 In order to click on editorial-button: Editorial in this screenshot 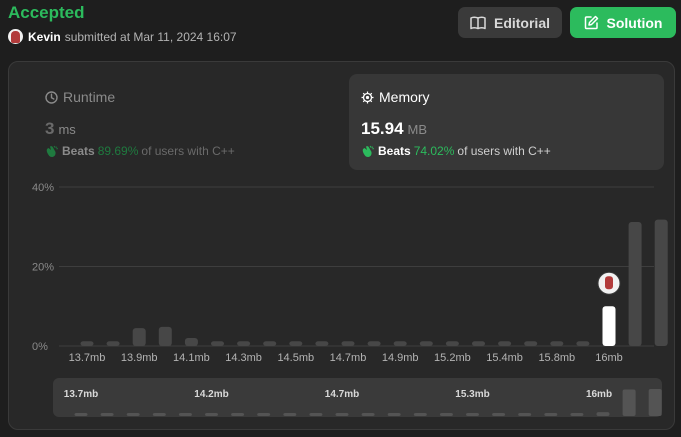, I will do `click(510, 22)`.